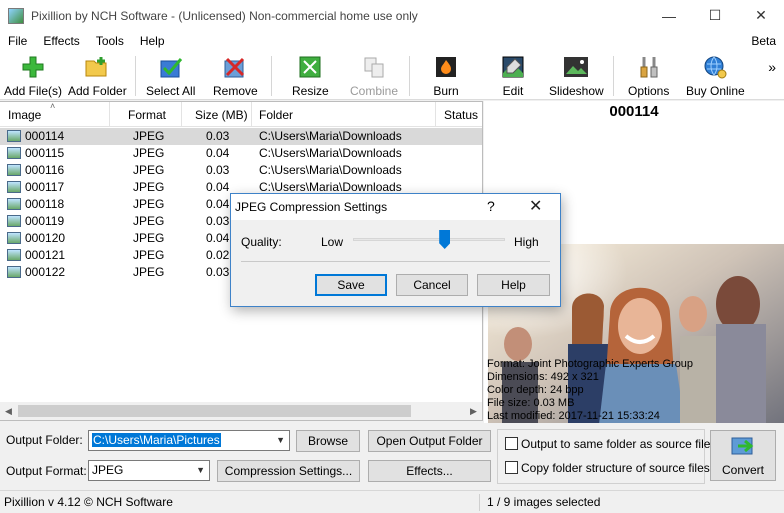 This screenshot has height=513, width=784. What do you see at coordinates (241, 153) in the screenshot?
I see `table-row: 000115 JPEG 0.04 C:\Users\Maria\Downloads` at bounding box center [241, 153].